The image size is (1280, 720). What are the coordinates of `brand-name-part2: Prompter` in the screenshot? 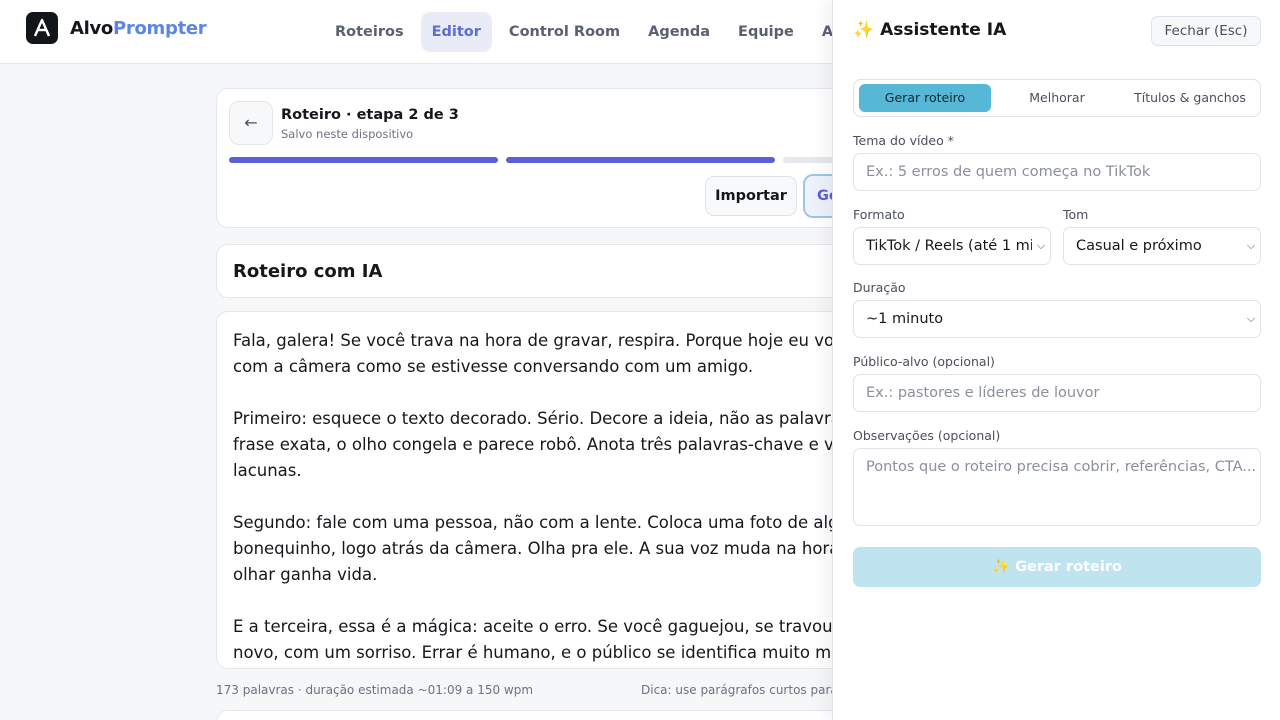 It's located at (160, 28).